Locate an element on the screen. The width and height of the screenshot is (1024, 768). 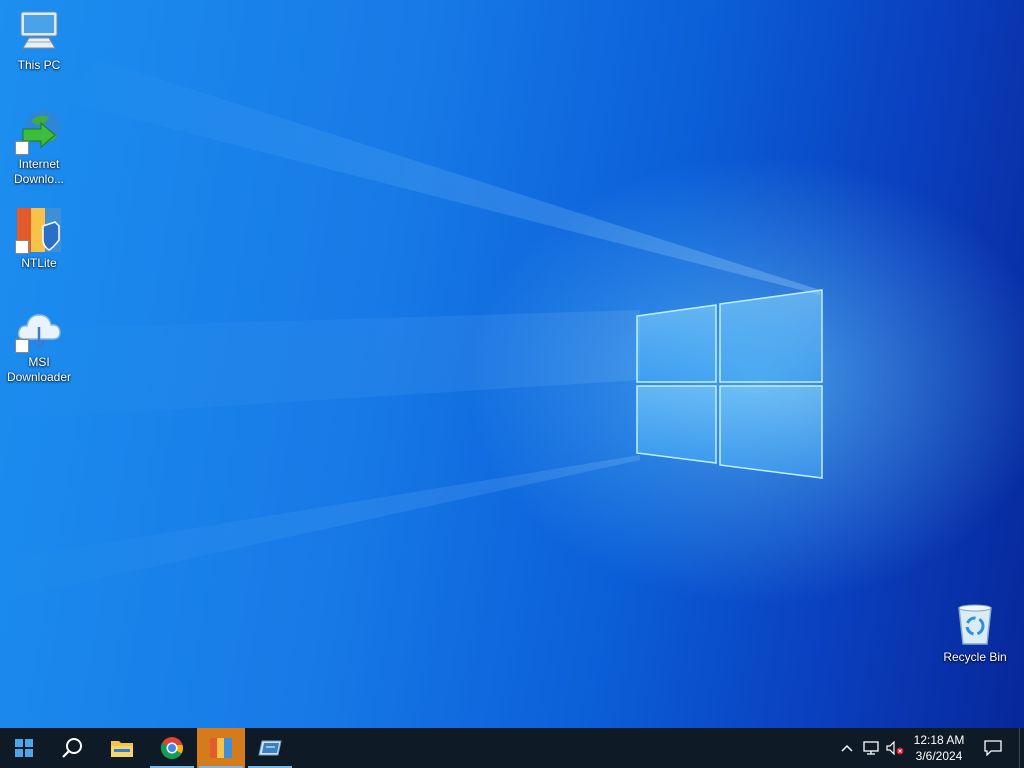
app-window-icon is located at coordinates (270, 748).